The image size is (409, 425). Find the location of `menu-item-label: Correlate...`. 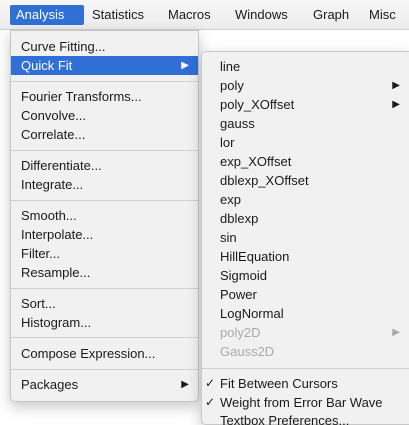

menu-item-label: Correlate... is located at coordinates (53, 134).